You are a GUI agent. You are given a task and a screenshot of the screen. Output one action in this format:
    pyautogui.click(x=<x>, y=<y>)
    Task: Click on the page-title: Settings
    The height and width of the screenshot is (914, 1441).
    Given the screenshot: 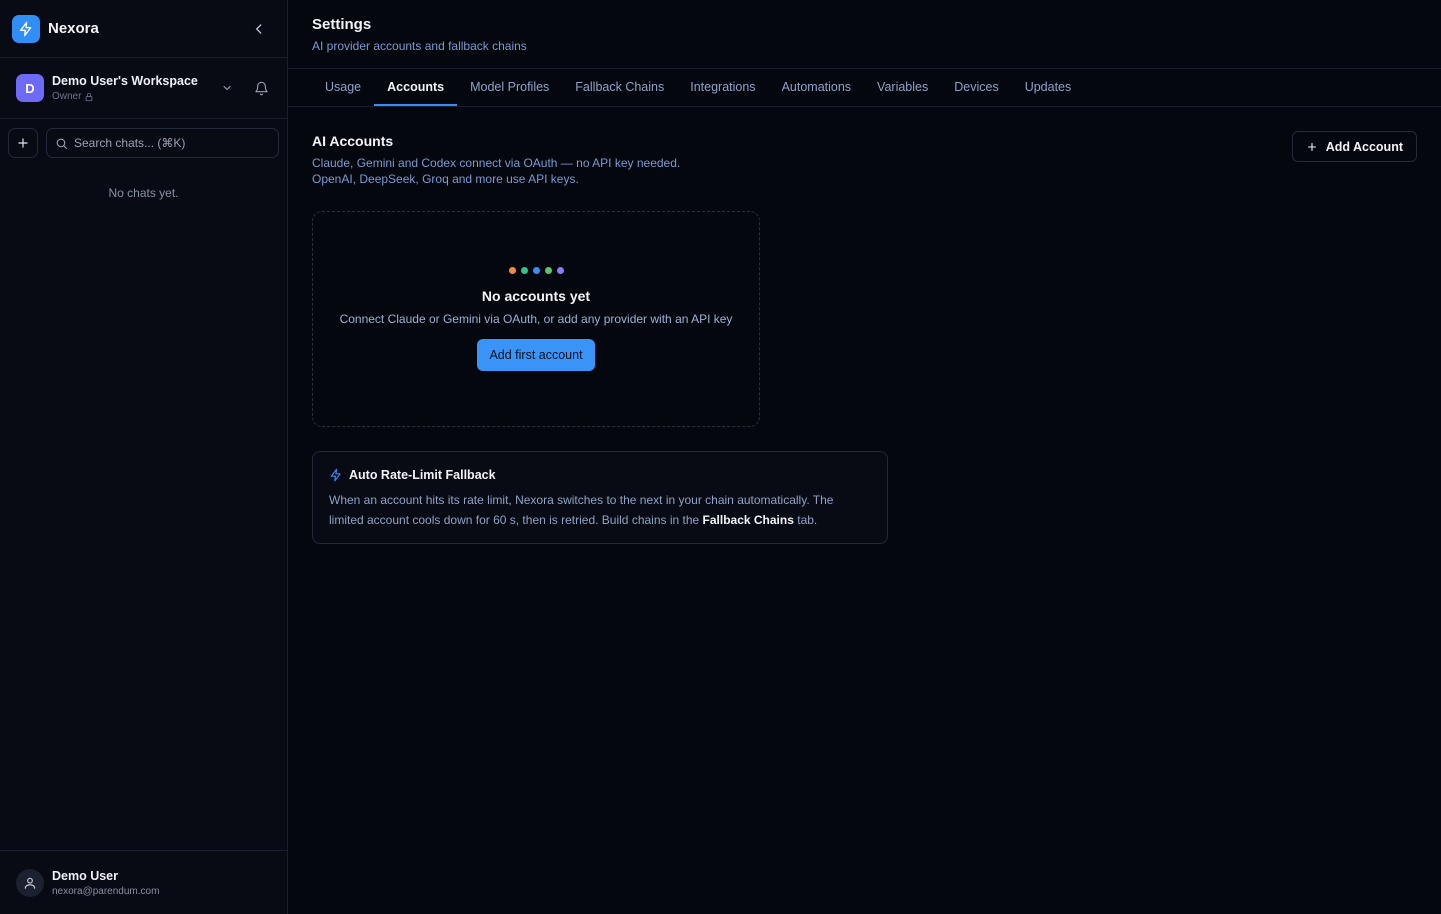 What is the action you would take?
    pyautogui.click(x=342, y=24)
    